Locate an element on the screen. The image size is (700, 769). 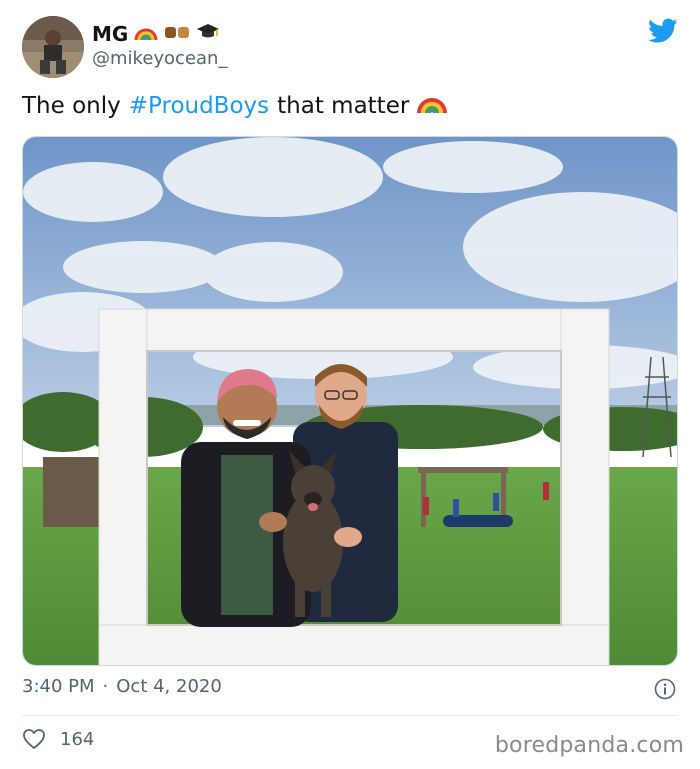
like-count: 164 is located at coordinates (77, 739).